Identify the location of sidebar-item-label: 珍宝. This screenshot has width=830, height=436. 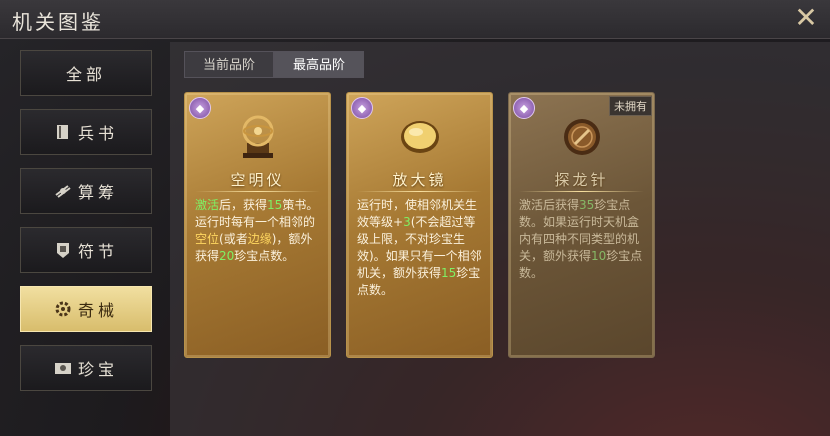
(97, 369).